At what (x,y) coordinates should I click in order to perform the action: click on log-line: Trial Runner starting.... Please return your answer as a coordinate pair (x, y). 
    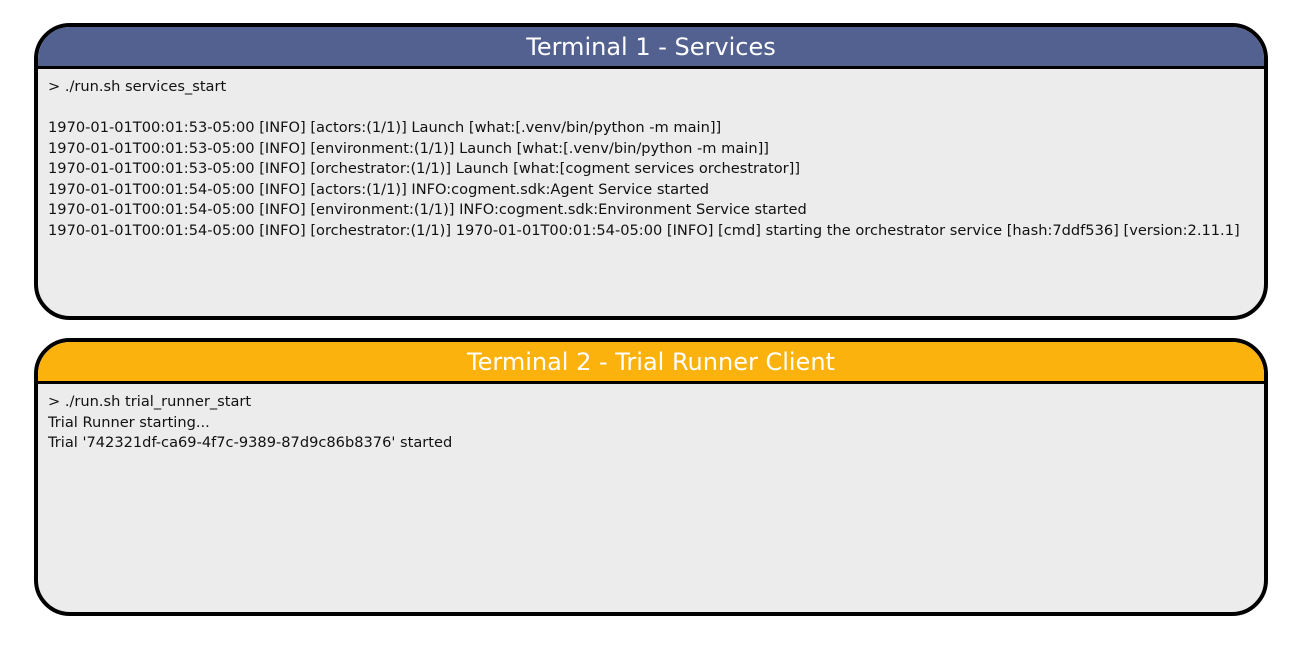
    Looking at the image, I should click on (129, 422).